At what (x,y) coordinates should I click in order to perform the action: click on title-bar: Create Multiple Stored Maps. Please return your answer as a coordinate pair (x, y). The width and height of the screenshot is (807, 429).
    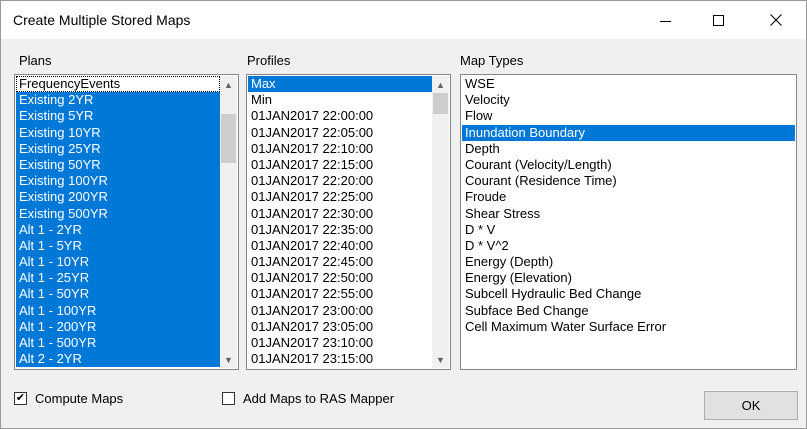
    Looking at the image, I should click on (403, 20).